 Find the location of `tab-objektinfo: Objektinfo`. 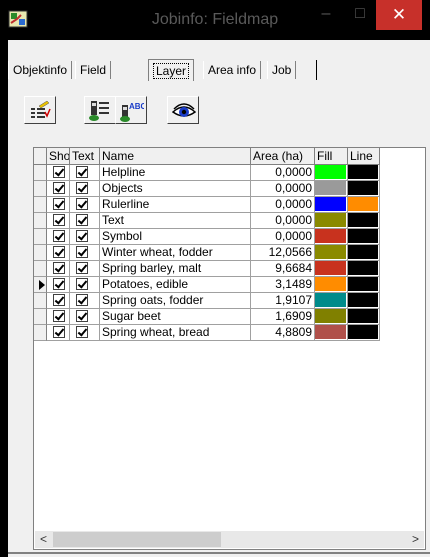

tab-objektinfo: Objektinfo is located at coordinates (40, 70).